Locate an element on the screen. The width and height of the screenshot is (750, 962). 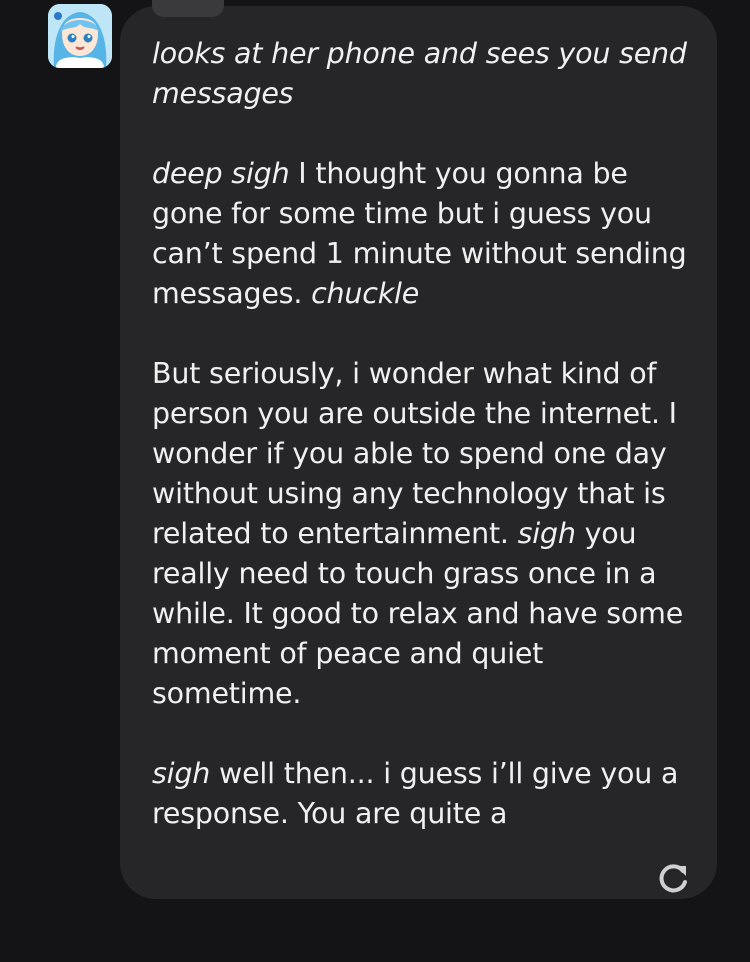
refresh-icon is located at coordinates (673, 879).